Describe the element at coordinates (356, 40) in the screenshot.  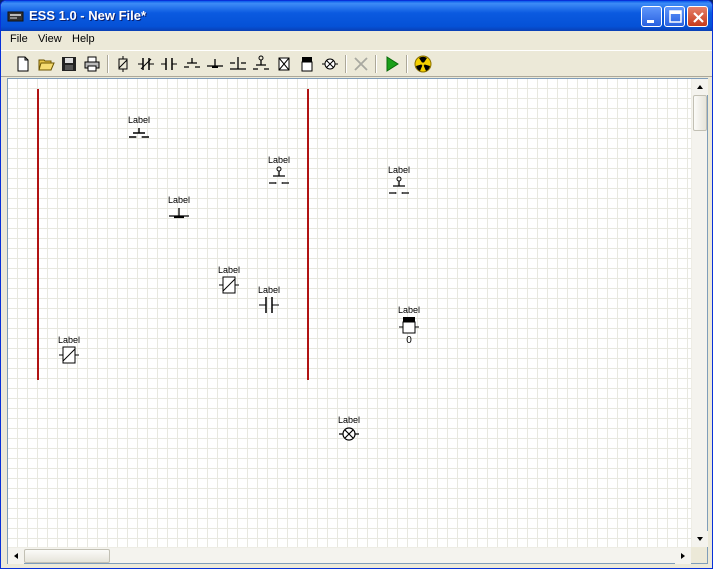
I see `menu-bar: File View Help` at that location.